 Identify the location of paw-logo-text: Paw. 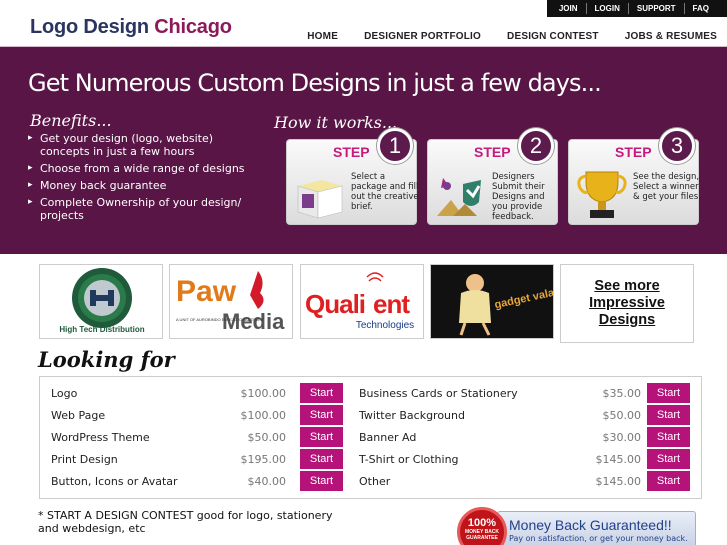
(206, 291).